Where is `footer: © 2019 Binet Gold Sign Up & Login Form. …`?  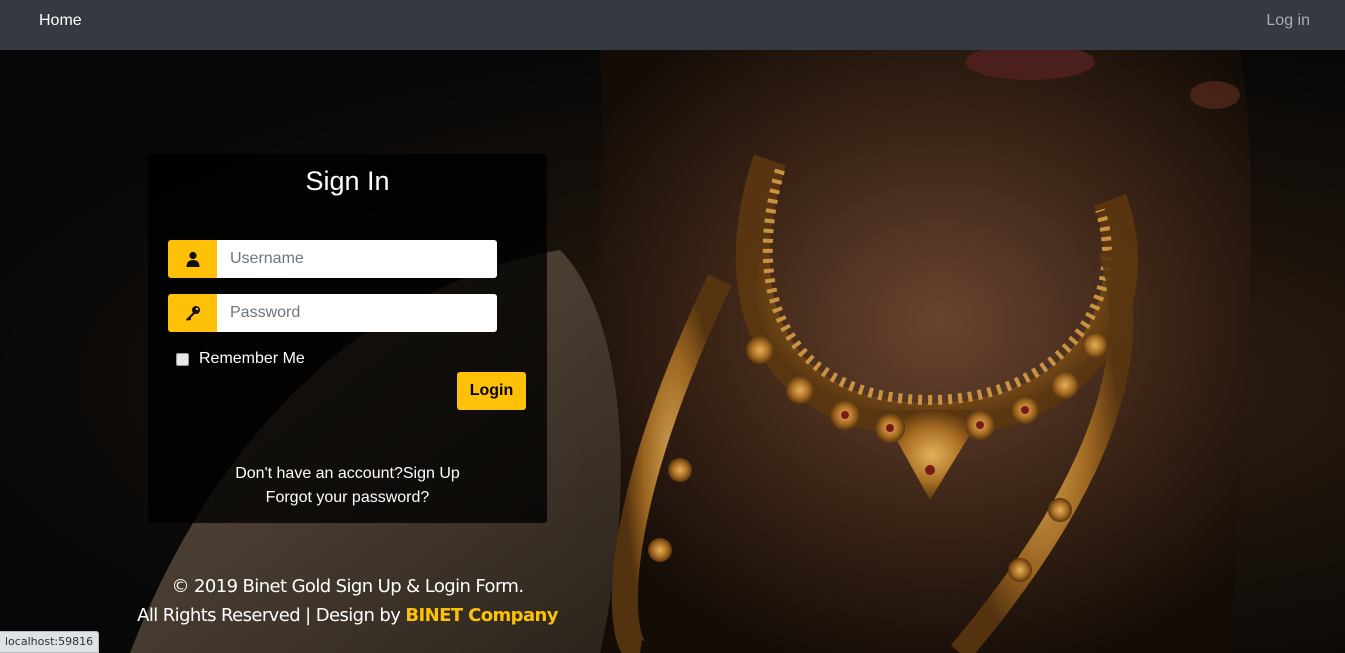 footer: © 2019 Binet Gold Sign Up & Login Form. … is located at coordinates (347, 601).